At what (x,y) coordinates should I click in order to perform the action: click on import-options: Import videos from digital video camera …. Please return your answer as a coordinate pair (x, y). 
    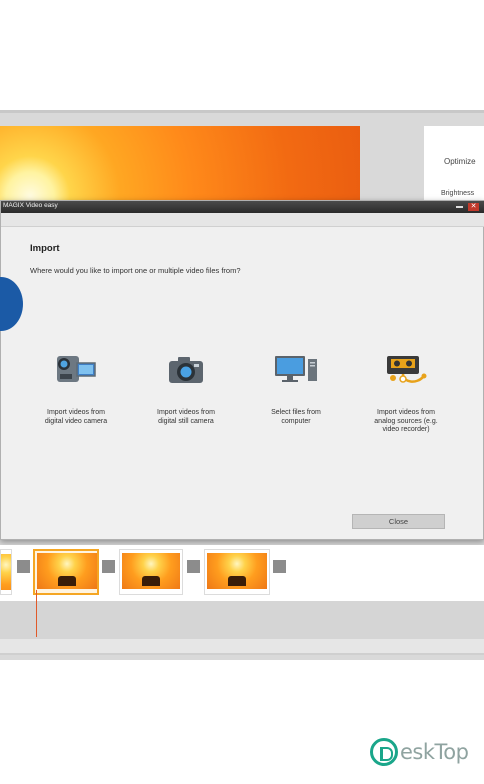
    Looking at the image, I should click on (241, 399).